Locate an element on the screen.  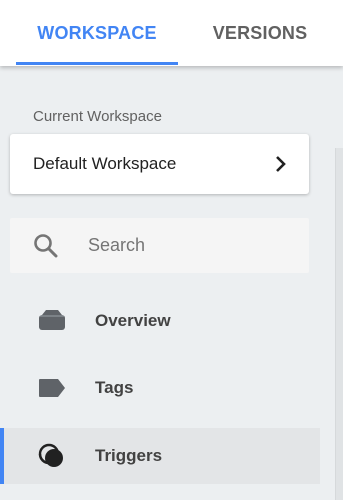
workspace-selector: Default Workspace is located at coordinates (159, 164).